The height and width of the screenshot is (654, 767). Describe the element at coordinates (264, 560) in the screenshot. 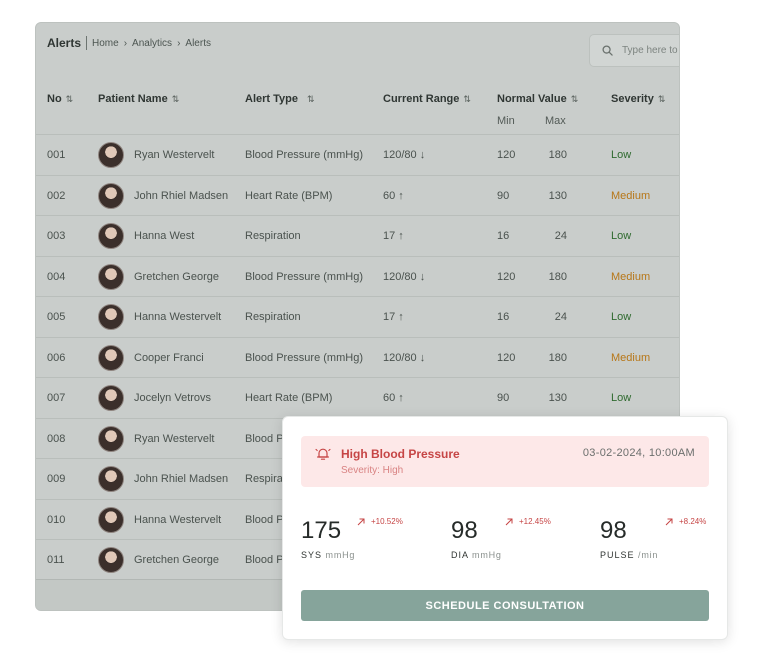

I see `cell-alert-type-text: Blood P` at that location.